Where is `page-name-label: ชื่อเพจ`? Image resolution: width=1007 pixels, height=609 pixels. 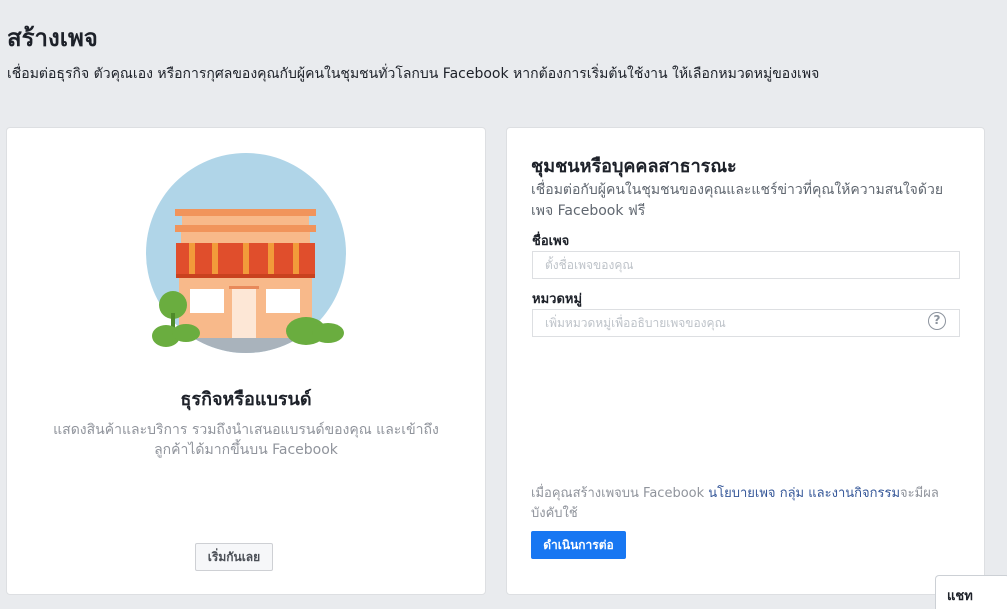 page-name-label: ชื่อเพจ is located at coordinates (551, 241).